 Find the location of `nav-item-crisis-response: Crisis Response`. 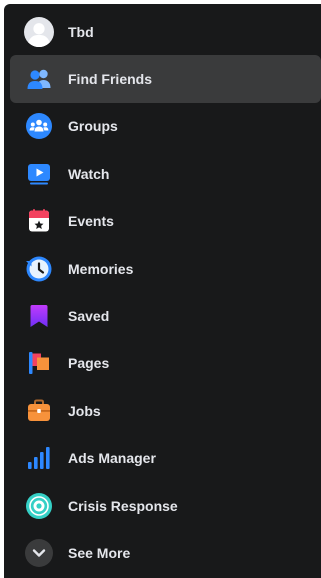

nav-item-crisis-response: Crisis Response is located at coordinates (165, 505).